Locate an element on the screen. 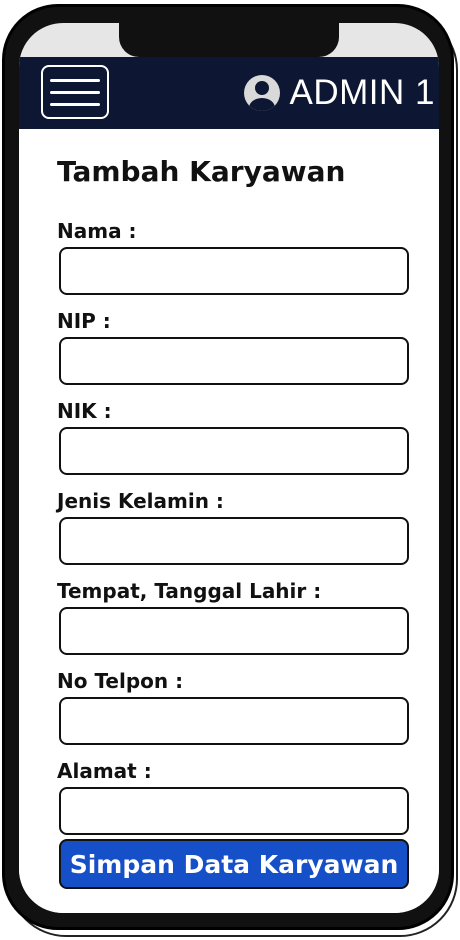 The width and height of the screenshot is (460, 940). avatar-head is located at coordinates (261, 88).